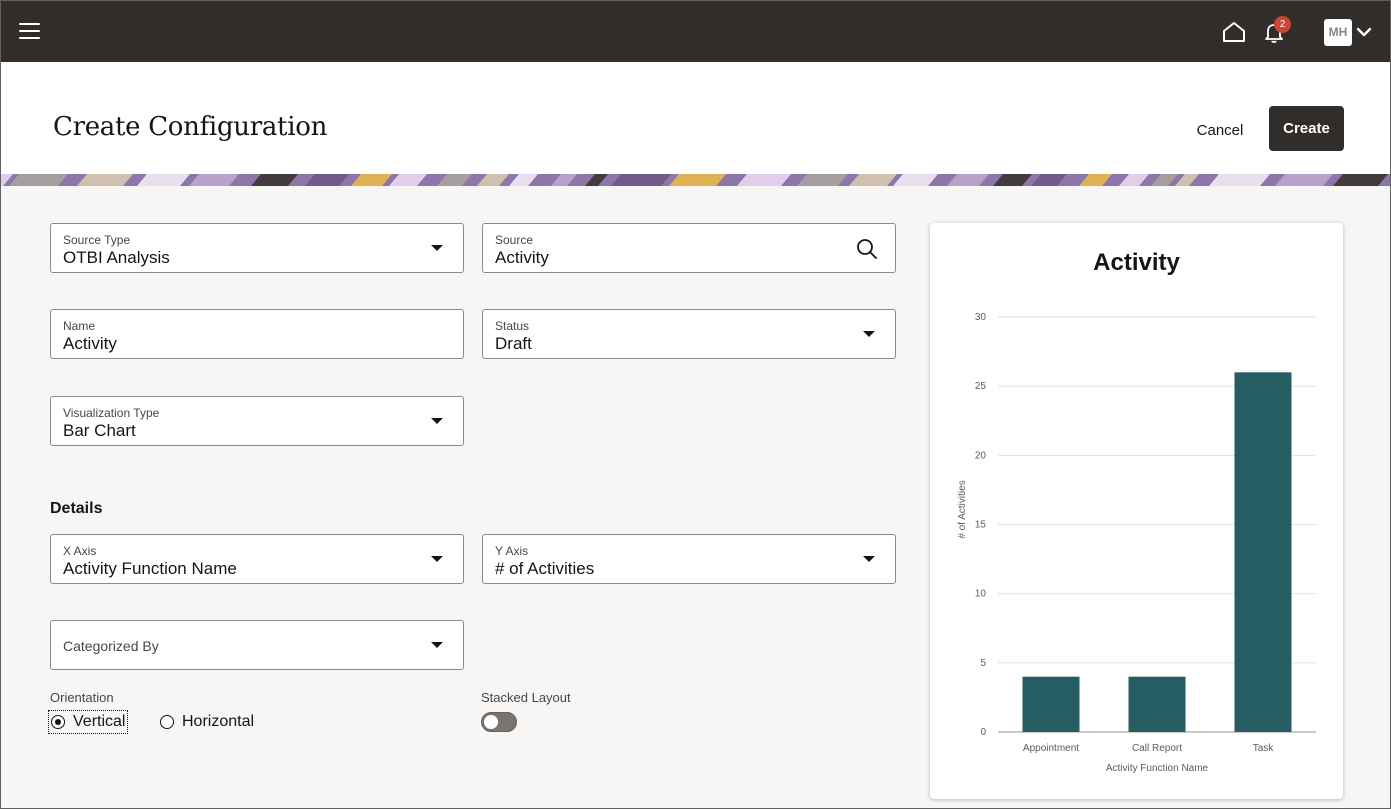  I want to click on orientation-horizontal-radio: Horizontal, so click(207, 722).